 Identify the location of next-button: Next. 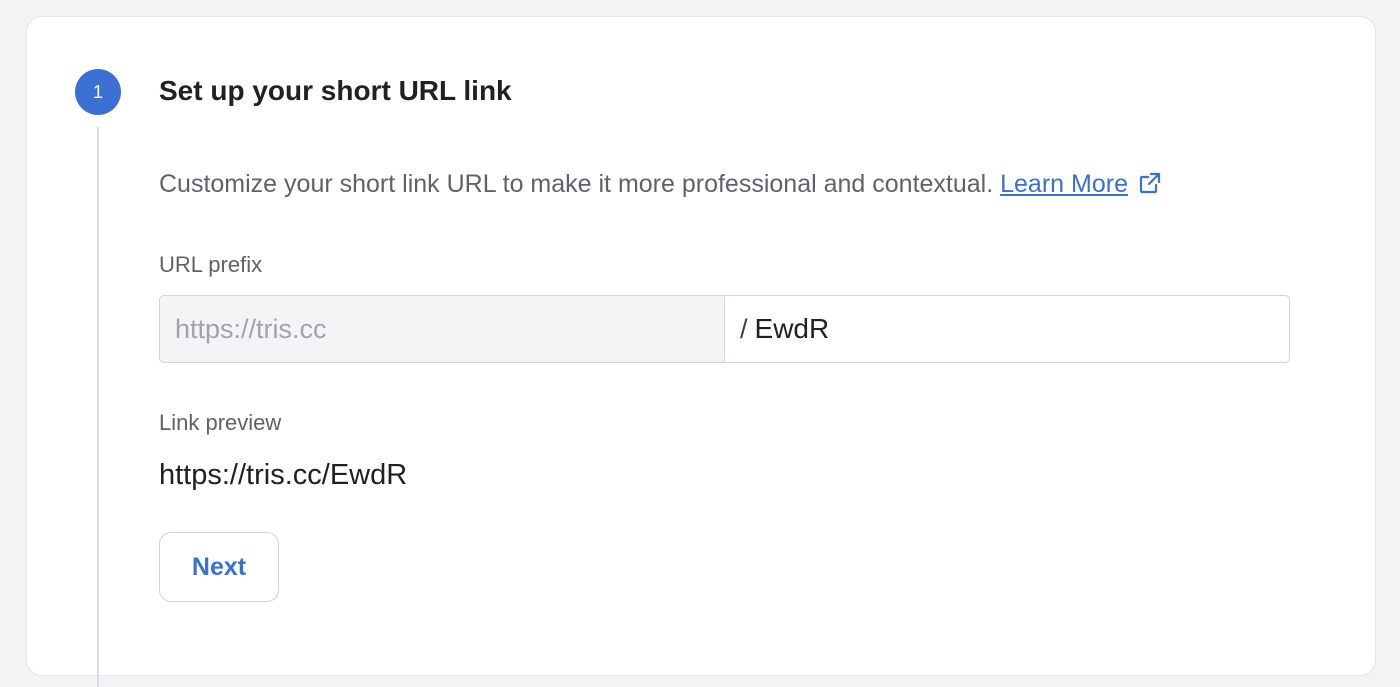
(219, 567).